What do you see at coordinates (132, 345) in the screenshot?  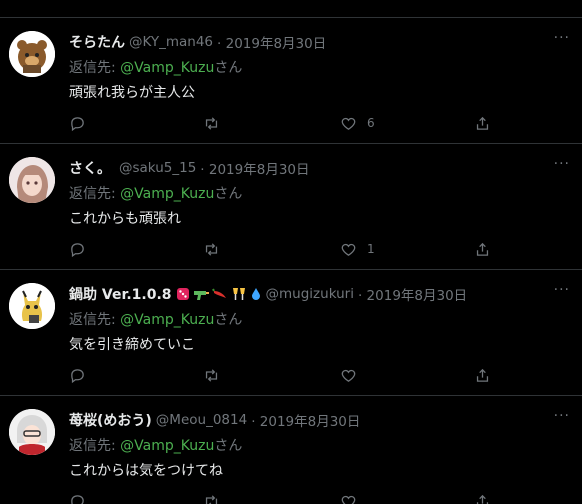 I see `tweet-text: 気を引き締めていこ` at bounding box center [132, 345].